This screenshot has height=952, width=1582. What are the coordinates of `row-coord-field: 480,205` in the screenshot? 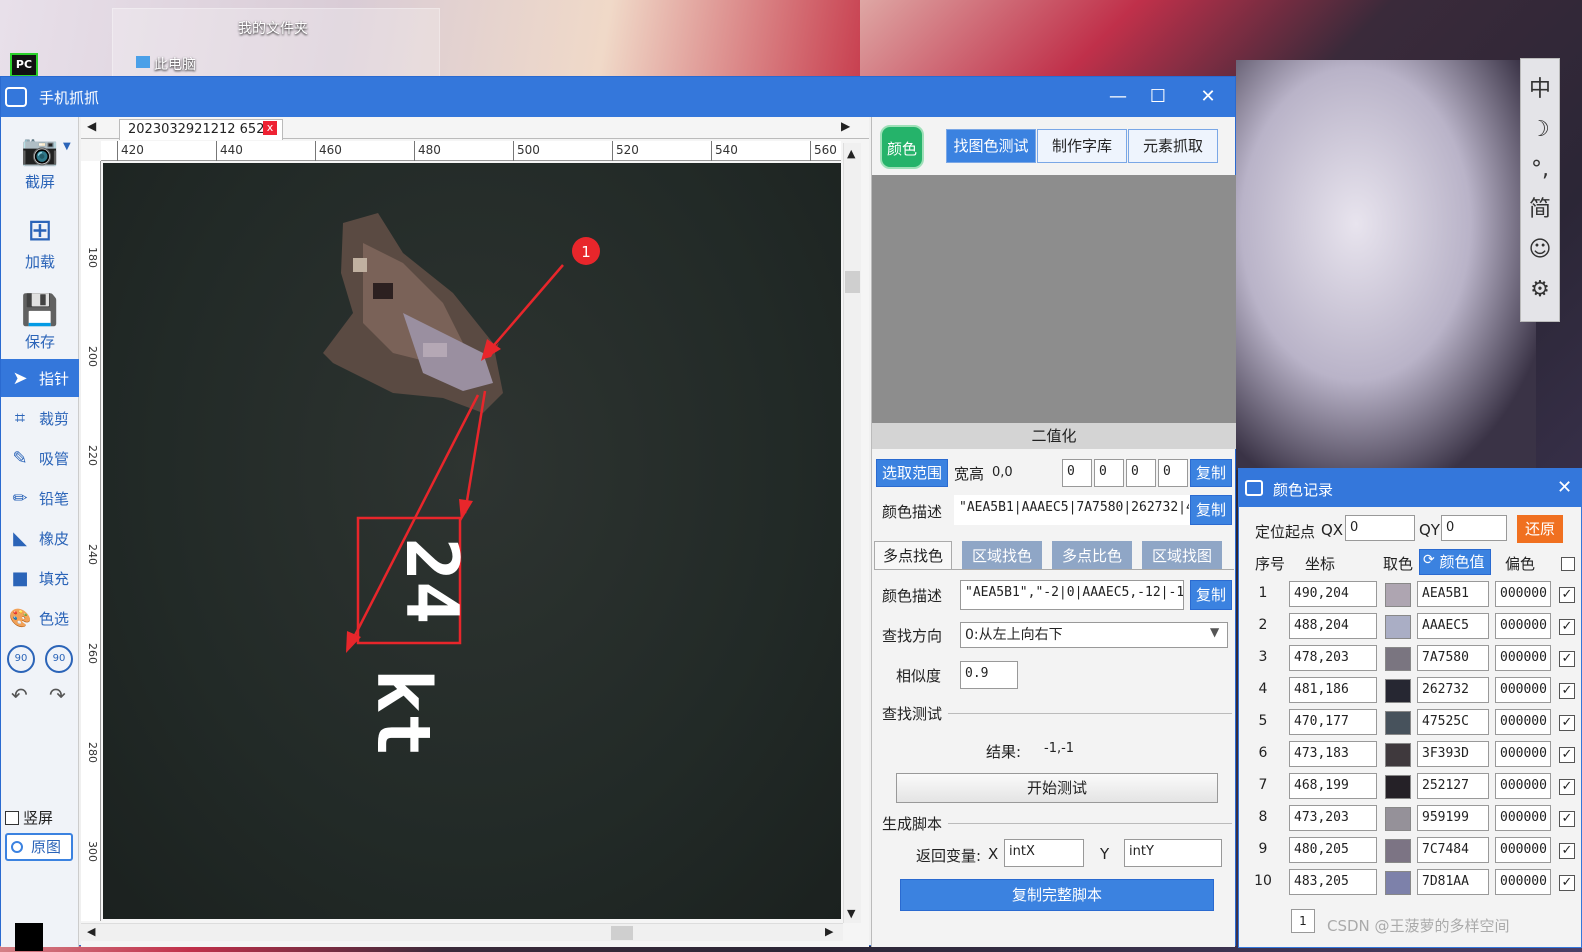 It's located at (1333, 850).